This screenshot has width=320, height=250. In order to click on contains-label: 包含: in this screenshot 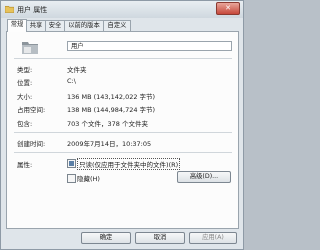, I will do `click(25, 124)`.